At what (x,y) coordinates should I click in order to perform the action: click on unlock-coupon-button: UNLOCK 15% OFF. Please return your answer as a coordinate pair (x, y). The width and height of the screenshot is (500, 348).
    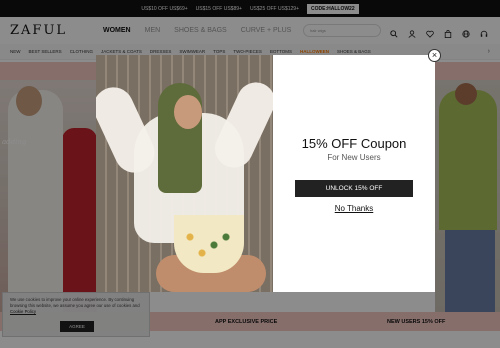
    Looking at the image, I should click on (354, 188).